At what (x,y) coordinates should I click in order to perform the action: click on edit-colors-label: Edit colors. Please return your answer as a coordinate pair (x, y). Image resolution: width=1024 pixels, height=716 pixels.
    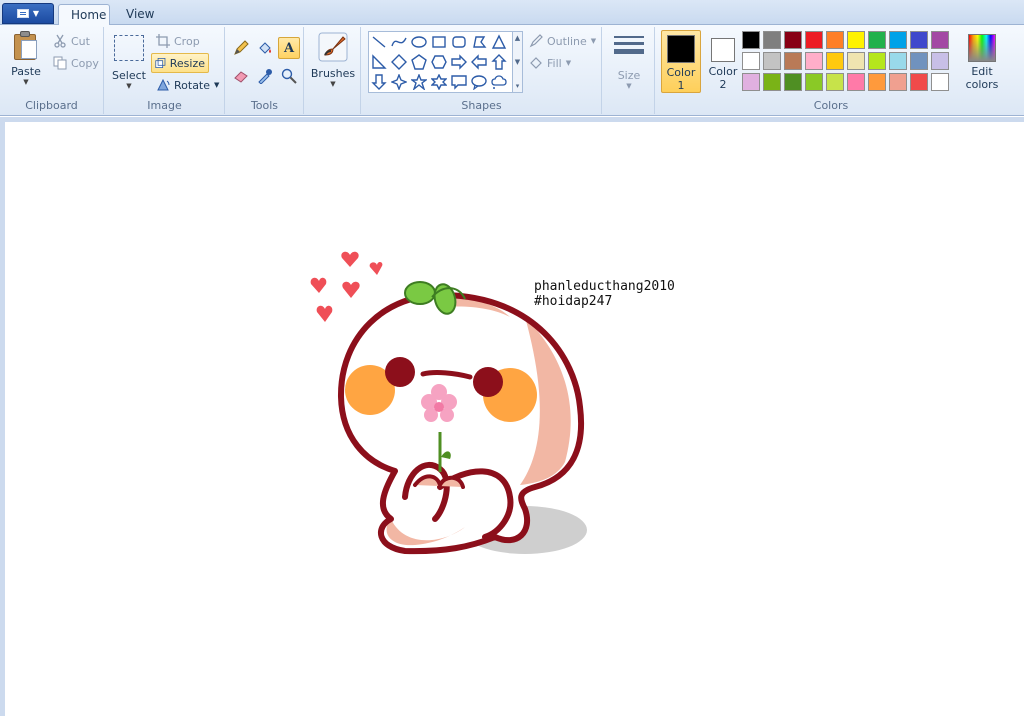
    Looking at the image, I should click on (982, 78).